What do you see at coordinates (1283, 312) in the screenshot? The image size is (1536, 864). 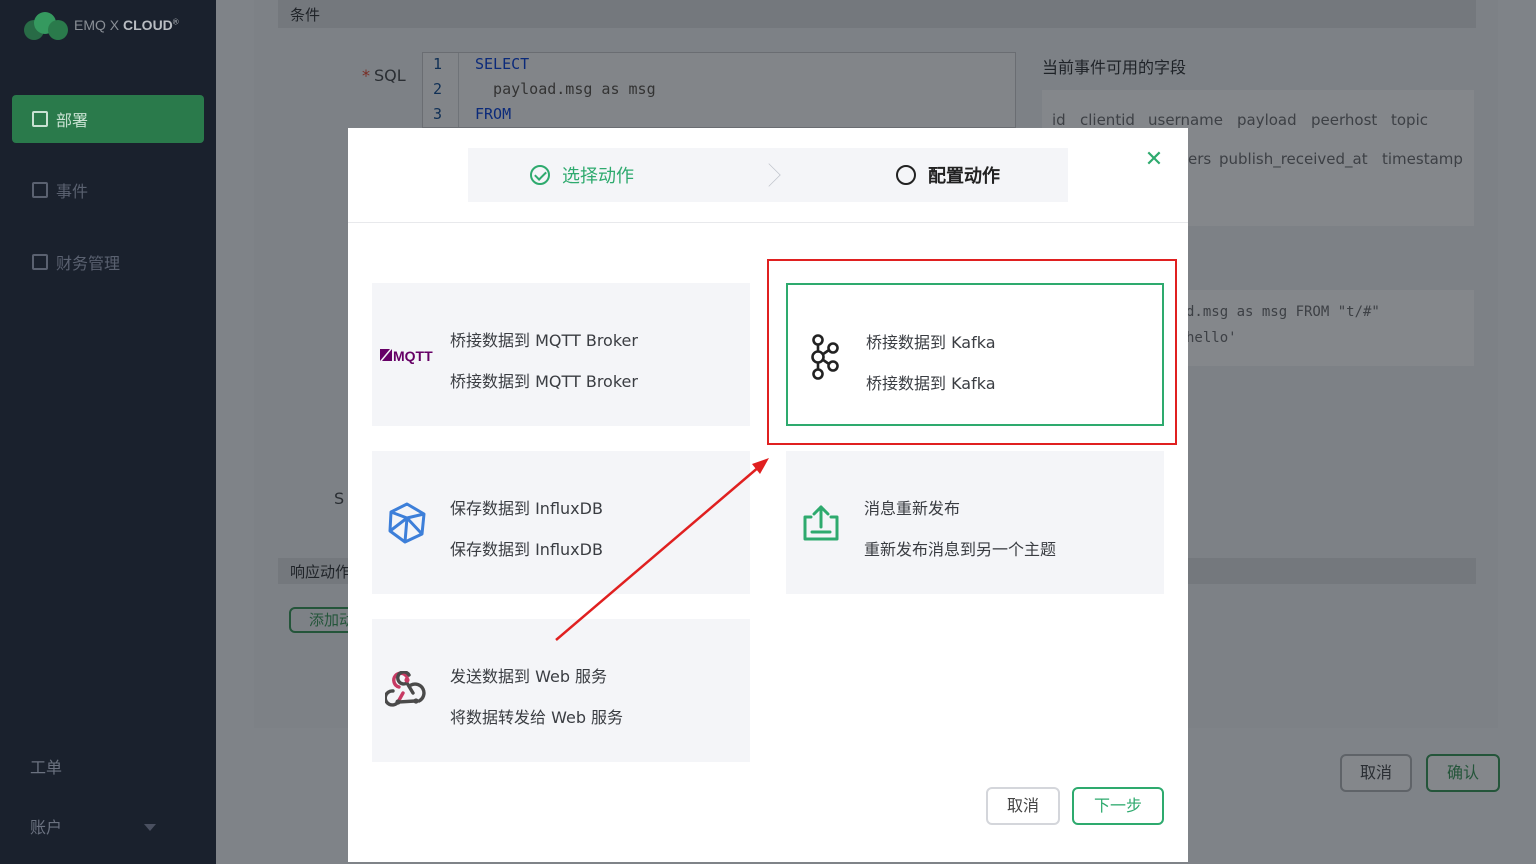 I see `sql-preview-line: d.msg as msg FROM "t/#"` at bounding box center [1283, 312].